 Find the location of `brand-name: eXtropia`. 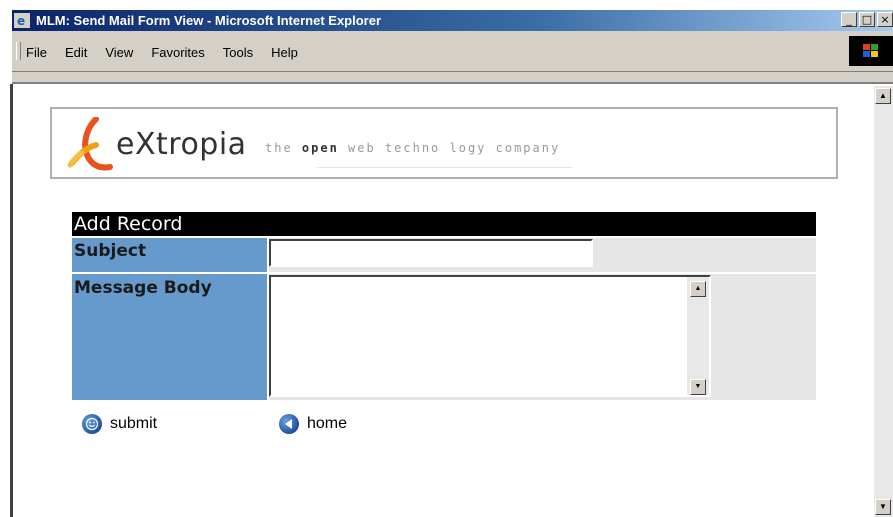

brand-name: eXtropia is located at coordinates (181, 144).